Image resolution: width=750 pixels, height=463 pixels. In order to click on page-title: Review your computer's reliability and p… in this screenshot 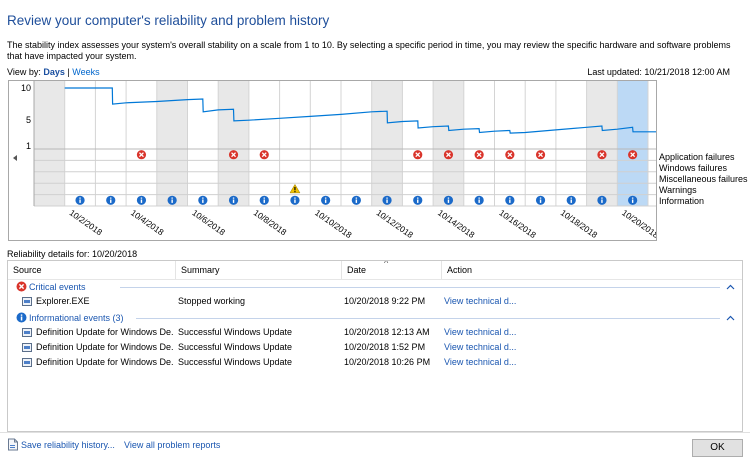, I will do `click(168, 20)`.